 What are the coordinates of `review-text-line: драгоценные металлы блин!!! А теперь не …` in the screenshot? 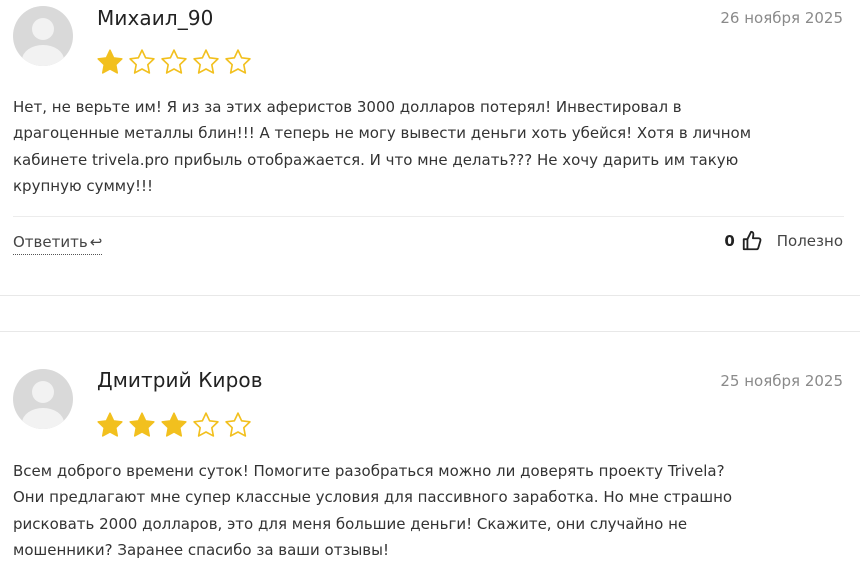 It's located at (382, 133).